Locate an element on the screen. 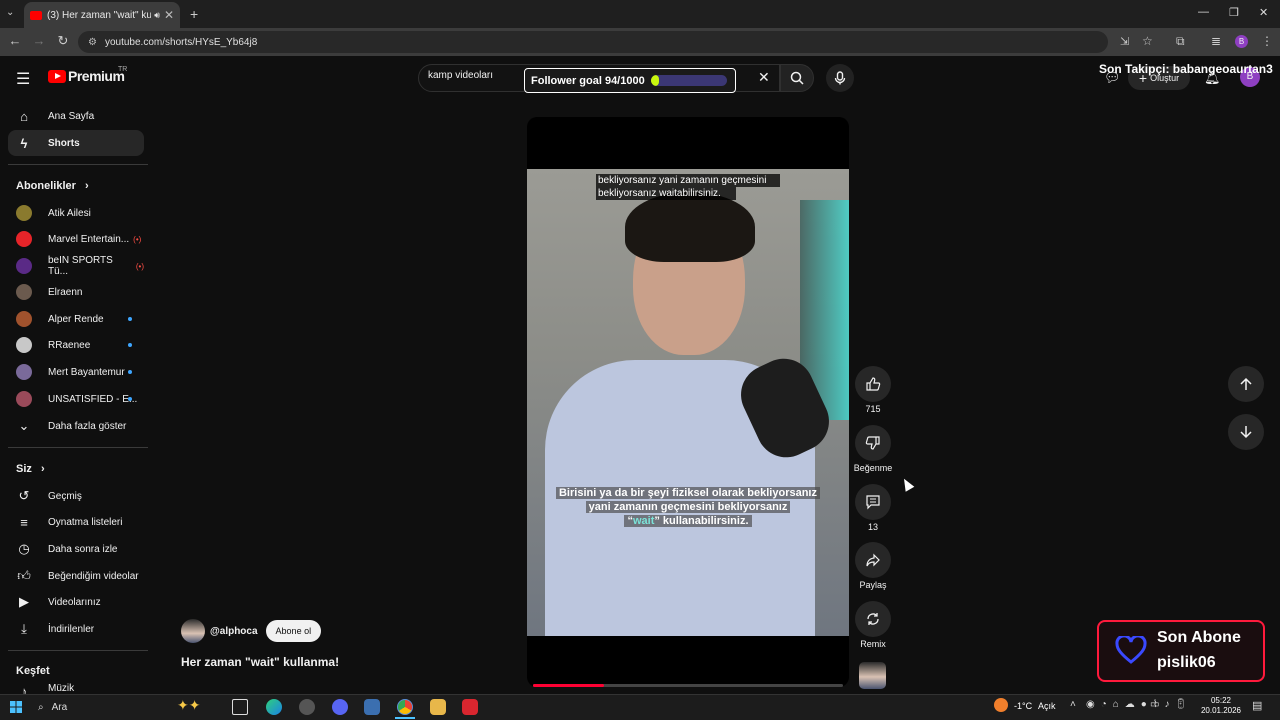 The image size is (1280, 720). browser-menu-icon: ⋮ is located at coordinates (1267, 41).